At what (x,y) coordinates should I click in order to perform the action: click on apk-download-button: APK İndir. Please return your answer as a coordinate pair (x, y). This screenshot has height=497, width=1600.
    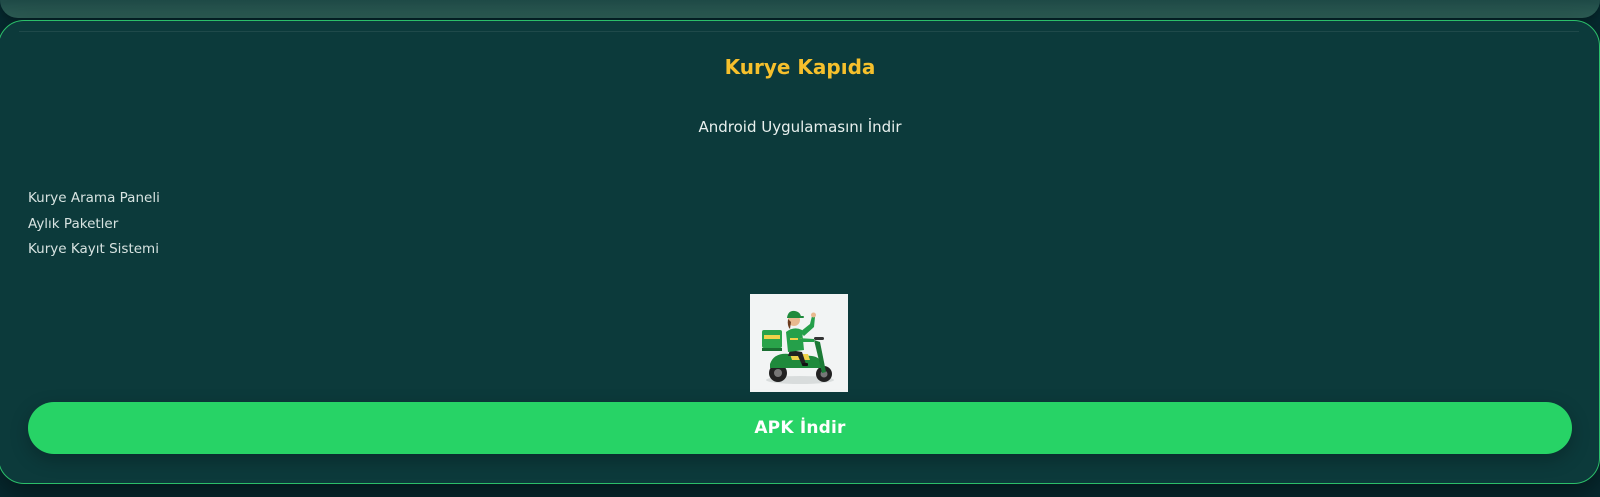
    Looking at the image, I should click on (800, 428).